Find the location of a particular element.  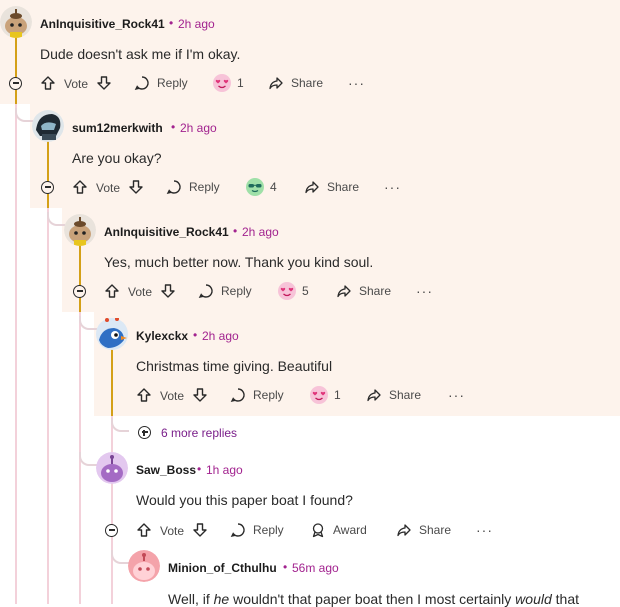

sunglasses-emoji-icon is located at coordinates (255, 187).